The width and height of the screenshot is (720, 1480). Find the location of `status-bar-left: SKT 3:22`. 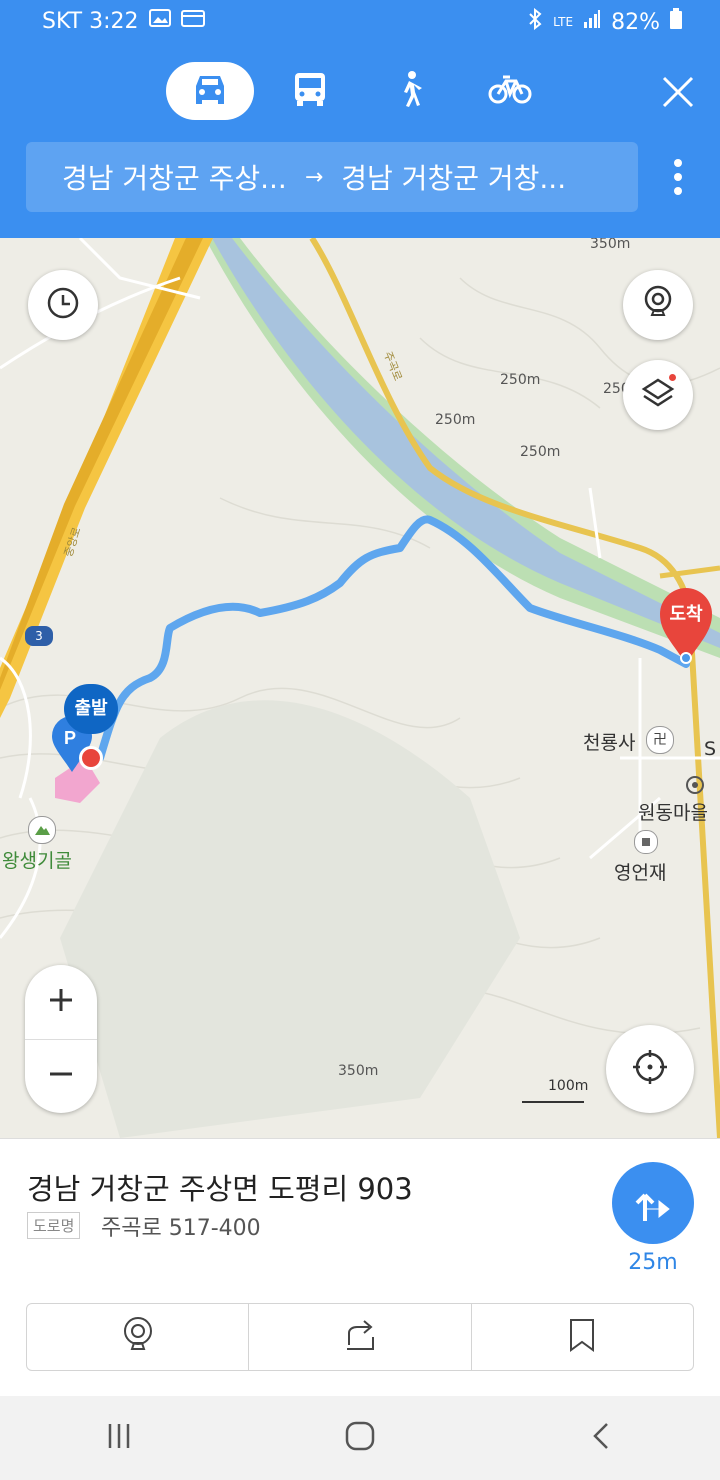

status-bar-left: SKT 3:22 is located at coordinates (123, 21).